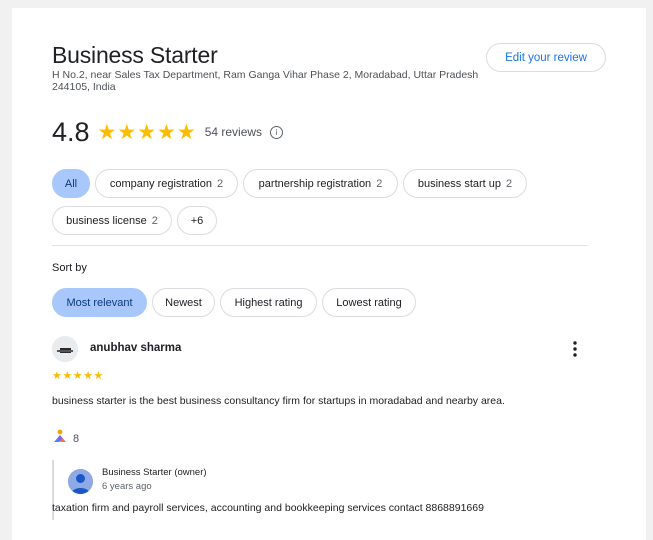 This screenshot has width=653, height=540. Describe the element at coordinates (76, 438) in the screenshot. I see `like-count: 8` at that location.